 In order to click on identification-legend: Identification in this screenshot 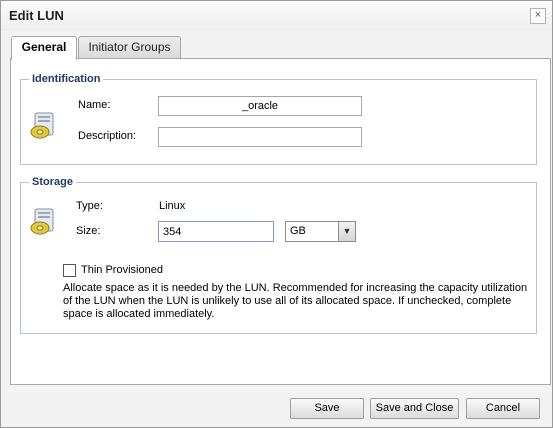, I will do `click(66, 79)`.